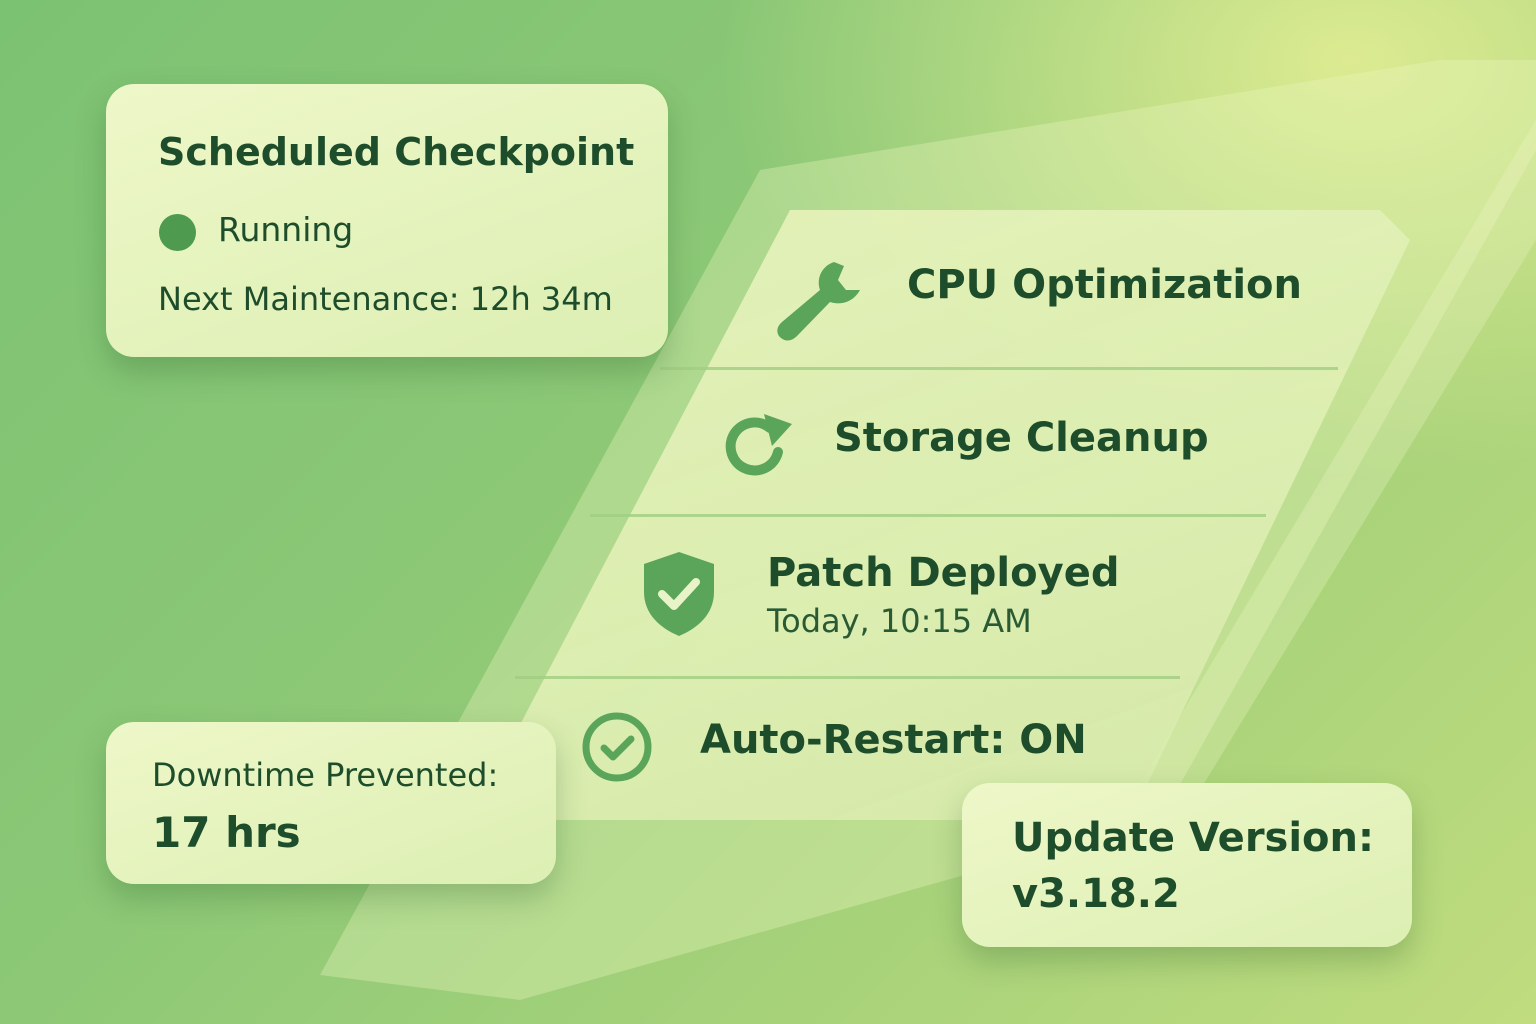  What do you see at coordinates (1187, 865) in the screenshot?
I see `update-version-card: Update Version: v3.18.2` at bounding box center [1187, 865].